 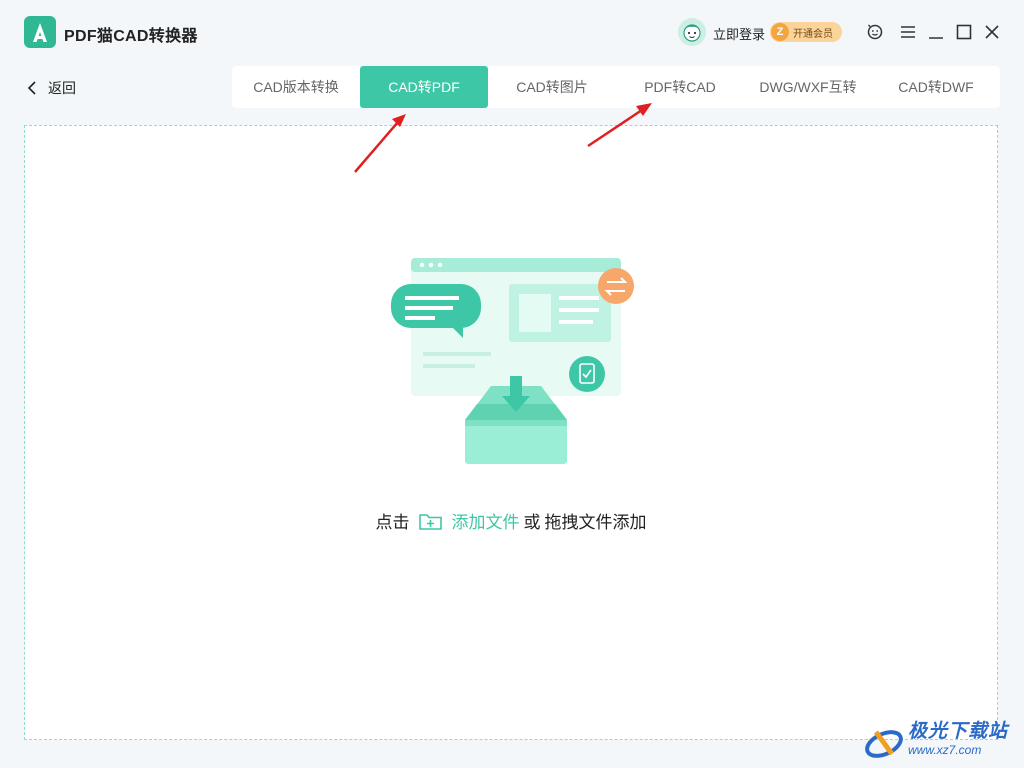 I want to click on add-file-button: 添加文件, so click(x=469, y=520).